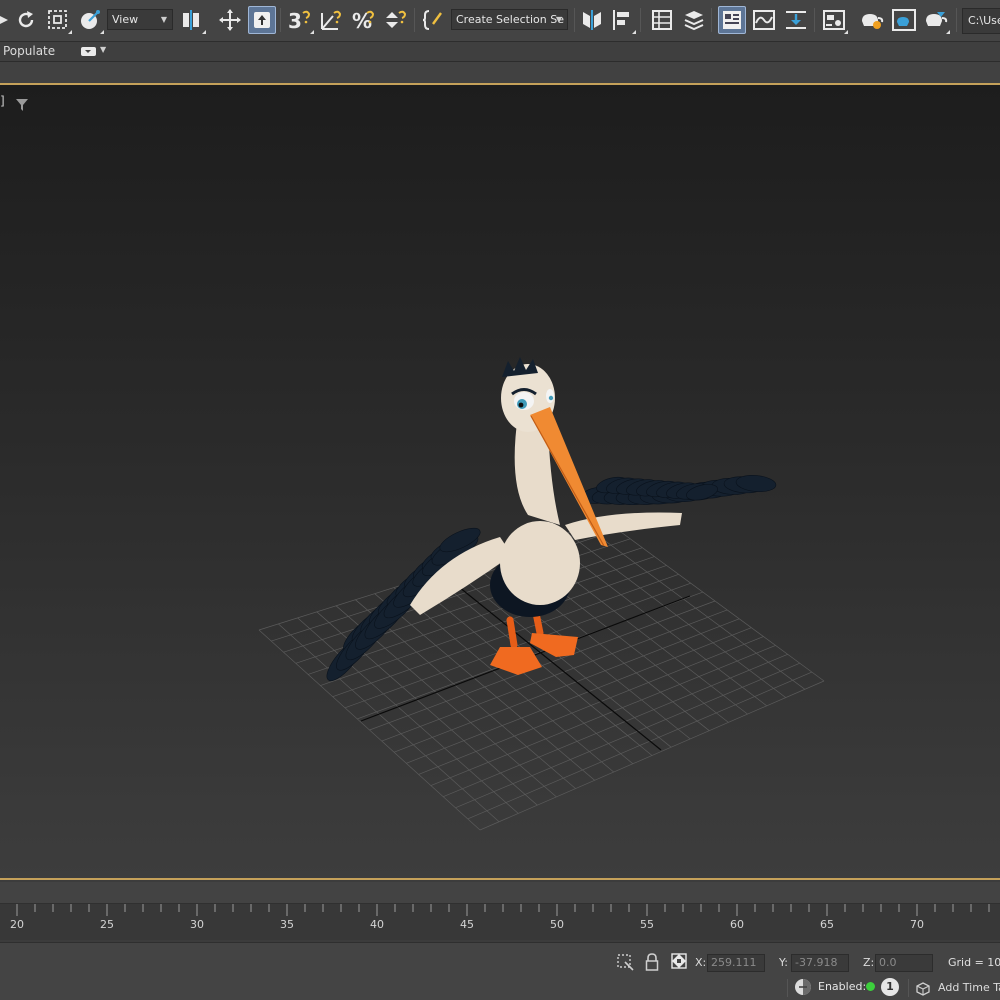 The image size is (1000, 1000). Describe the element at coordinates (500, 893) in the screenshot. I see `time-slider-track` at that location.